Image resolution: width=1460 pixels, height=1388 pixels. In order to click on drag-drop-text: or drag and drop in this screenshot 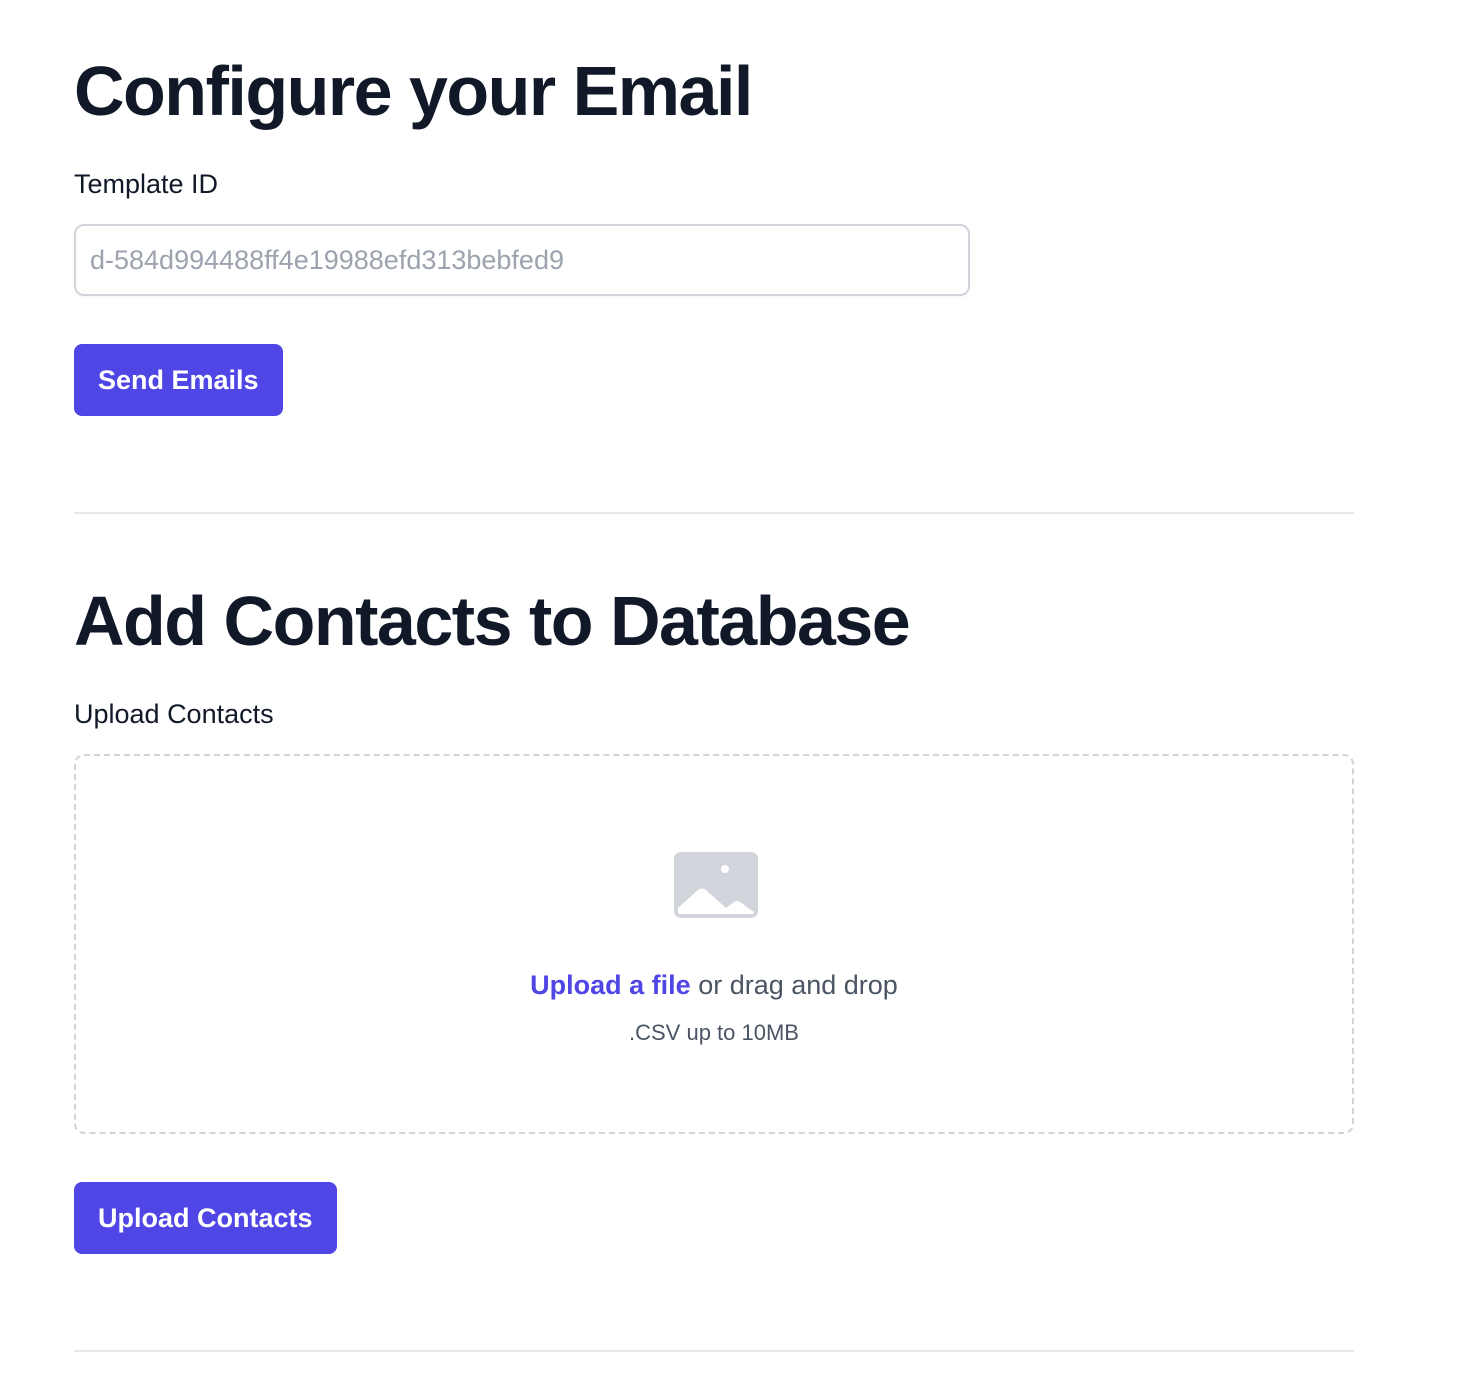, I will do `click(794, 985)`.